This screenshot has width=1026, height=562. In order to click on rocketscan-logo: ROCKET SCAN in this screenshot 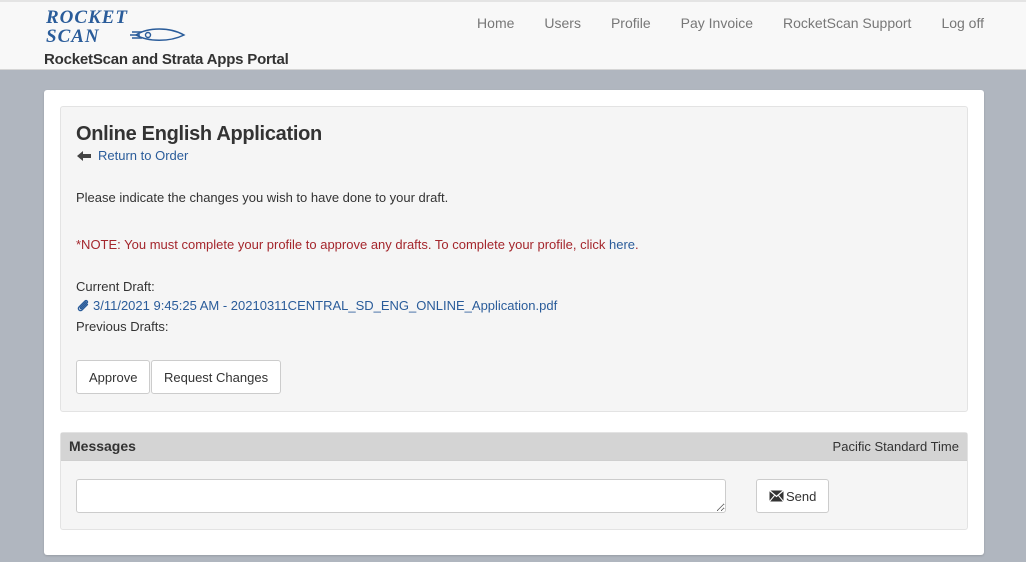, I will do `click(119, 26)`.